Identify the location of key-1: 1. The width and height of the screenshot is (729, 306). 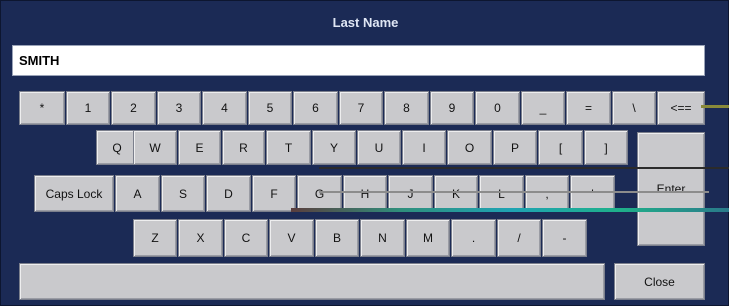
(88, 108).